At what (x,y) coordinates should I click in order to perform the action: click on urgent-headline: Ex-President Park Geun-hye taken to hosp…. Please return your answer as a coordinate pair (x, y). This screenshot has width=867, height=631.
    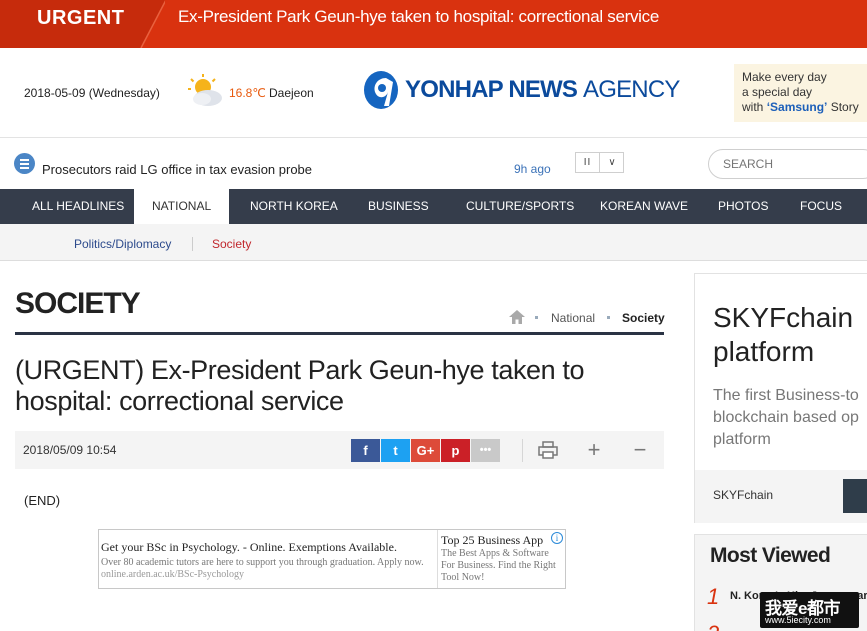
    Looking at the image, I should click on (418, 17).